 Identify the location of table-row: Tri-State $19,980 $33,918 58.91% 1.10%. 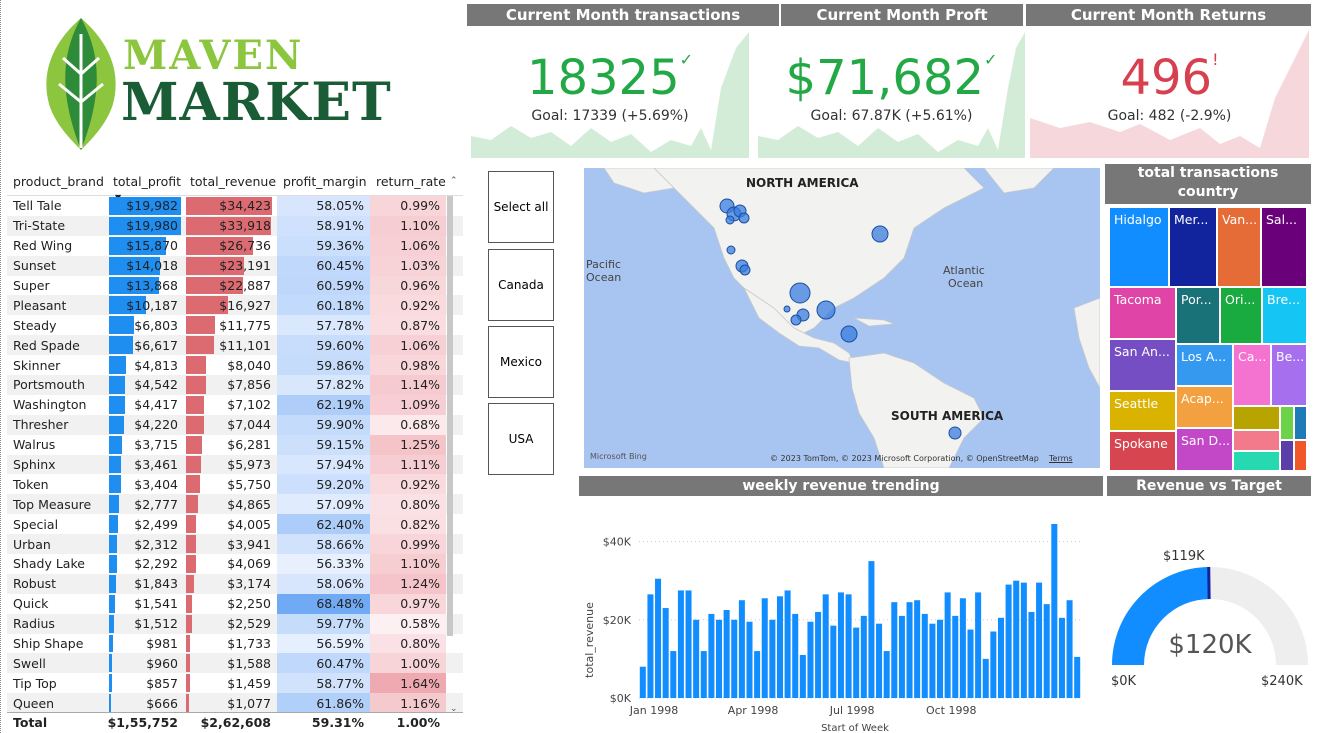
(235, 225).